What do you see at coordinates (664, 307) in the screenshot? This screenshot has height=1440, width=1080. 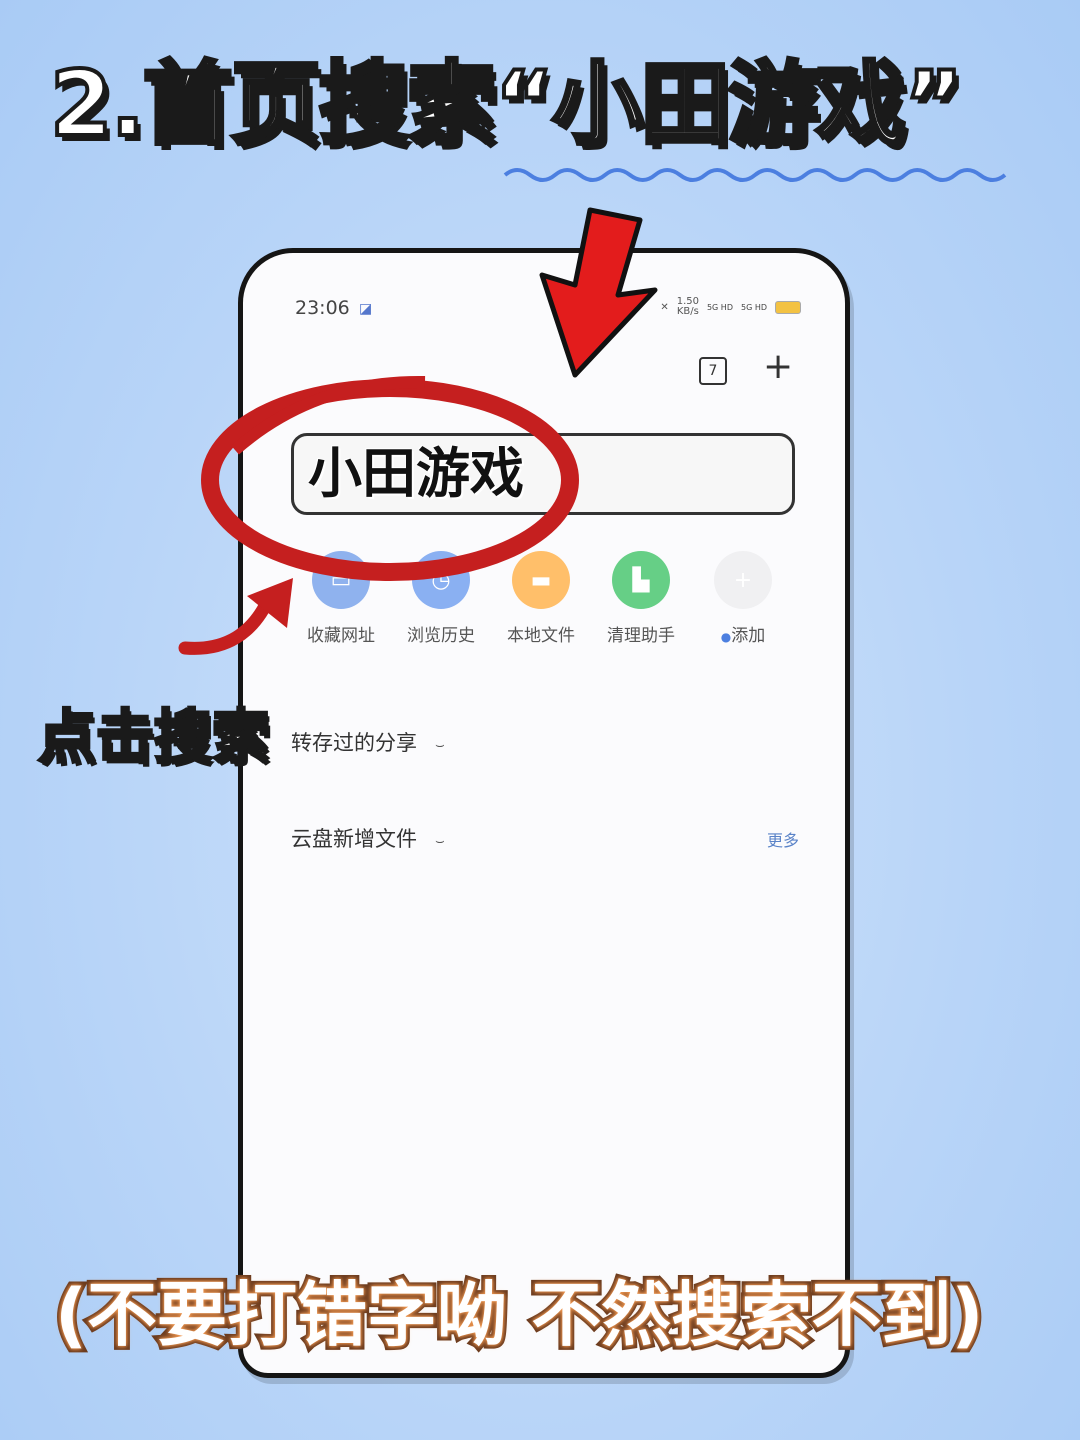 I see `silent-icon: ✕` at bounding box center [664, 307].